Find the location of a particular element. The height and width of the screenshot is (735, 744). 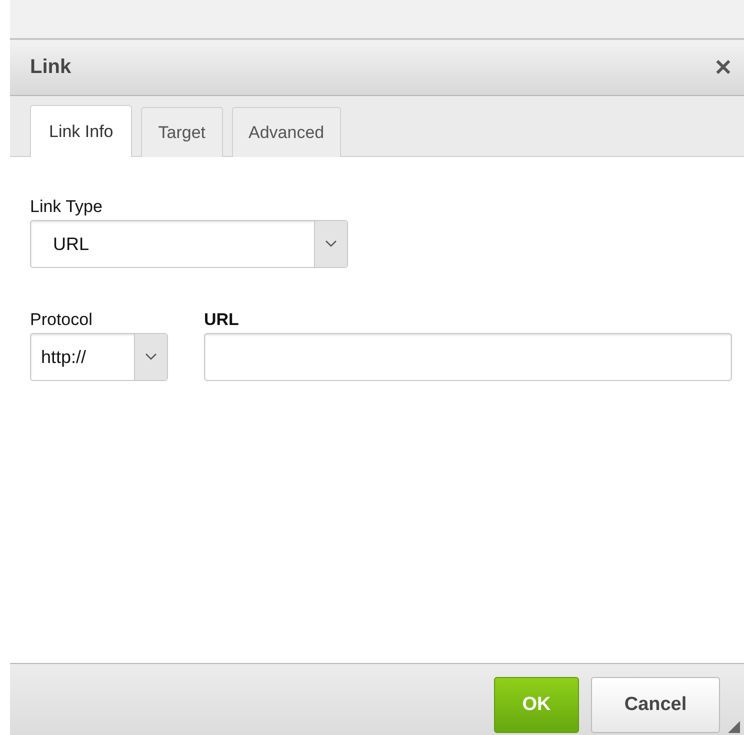

close-button: ✕ is located at coordinates (723, 67).